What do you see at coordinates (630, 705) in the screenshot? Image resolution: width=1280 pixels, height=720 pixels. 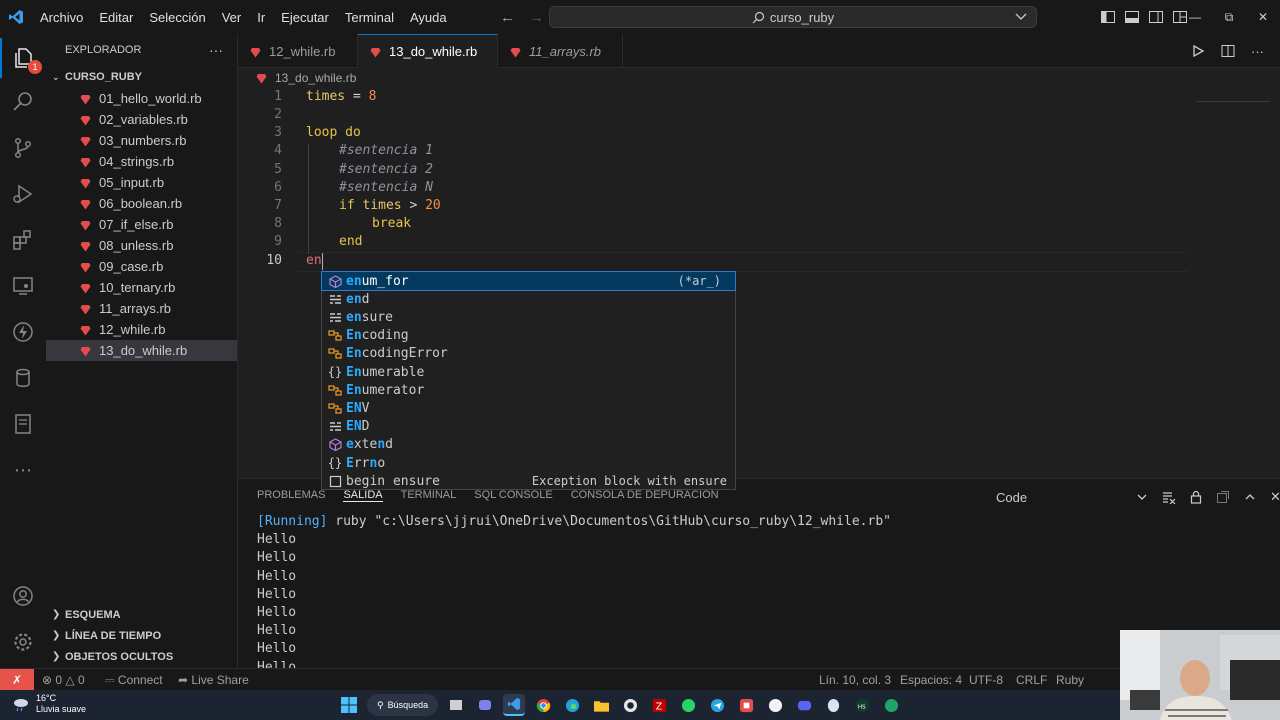 I see `github-icon` at bounding box center [630, 705].